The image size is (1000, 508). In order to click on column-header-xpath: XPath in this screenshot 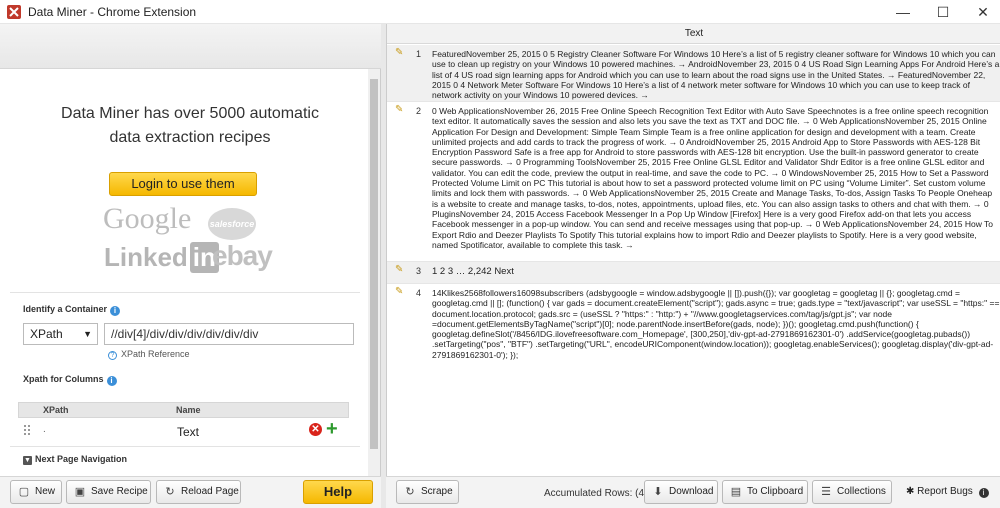, I will do `click(56, 410)`.